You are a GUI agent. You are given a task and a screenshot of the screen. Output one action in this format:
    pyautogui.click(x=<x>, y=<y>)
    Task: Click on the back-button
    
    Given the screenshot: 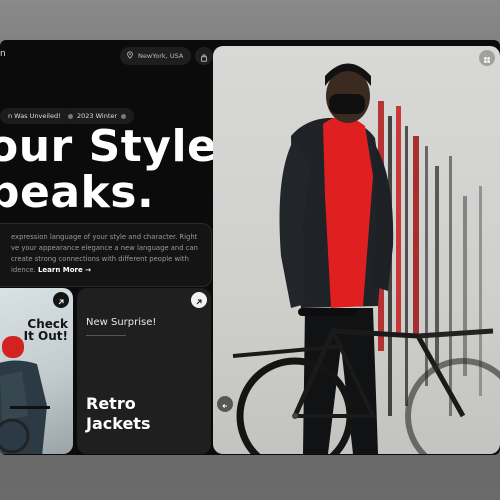 What is the action you would take?
    pyautogui.click(x=225, y=404)
    